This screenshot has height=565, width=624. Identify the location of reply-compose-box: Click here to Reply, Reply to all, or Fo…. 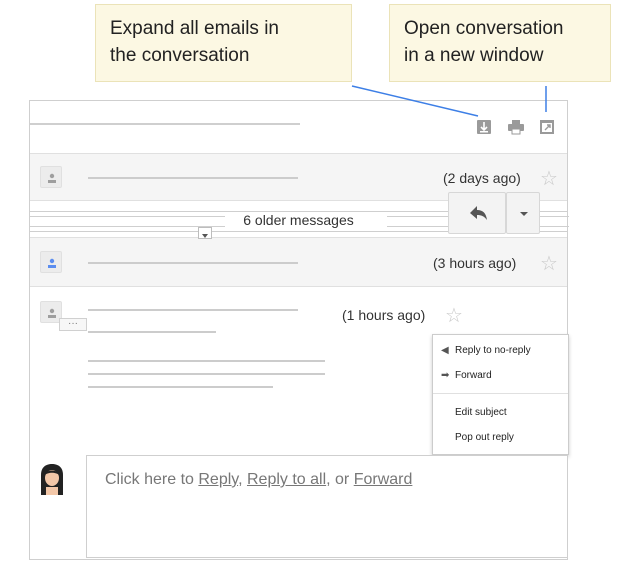
(327, 506).